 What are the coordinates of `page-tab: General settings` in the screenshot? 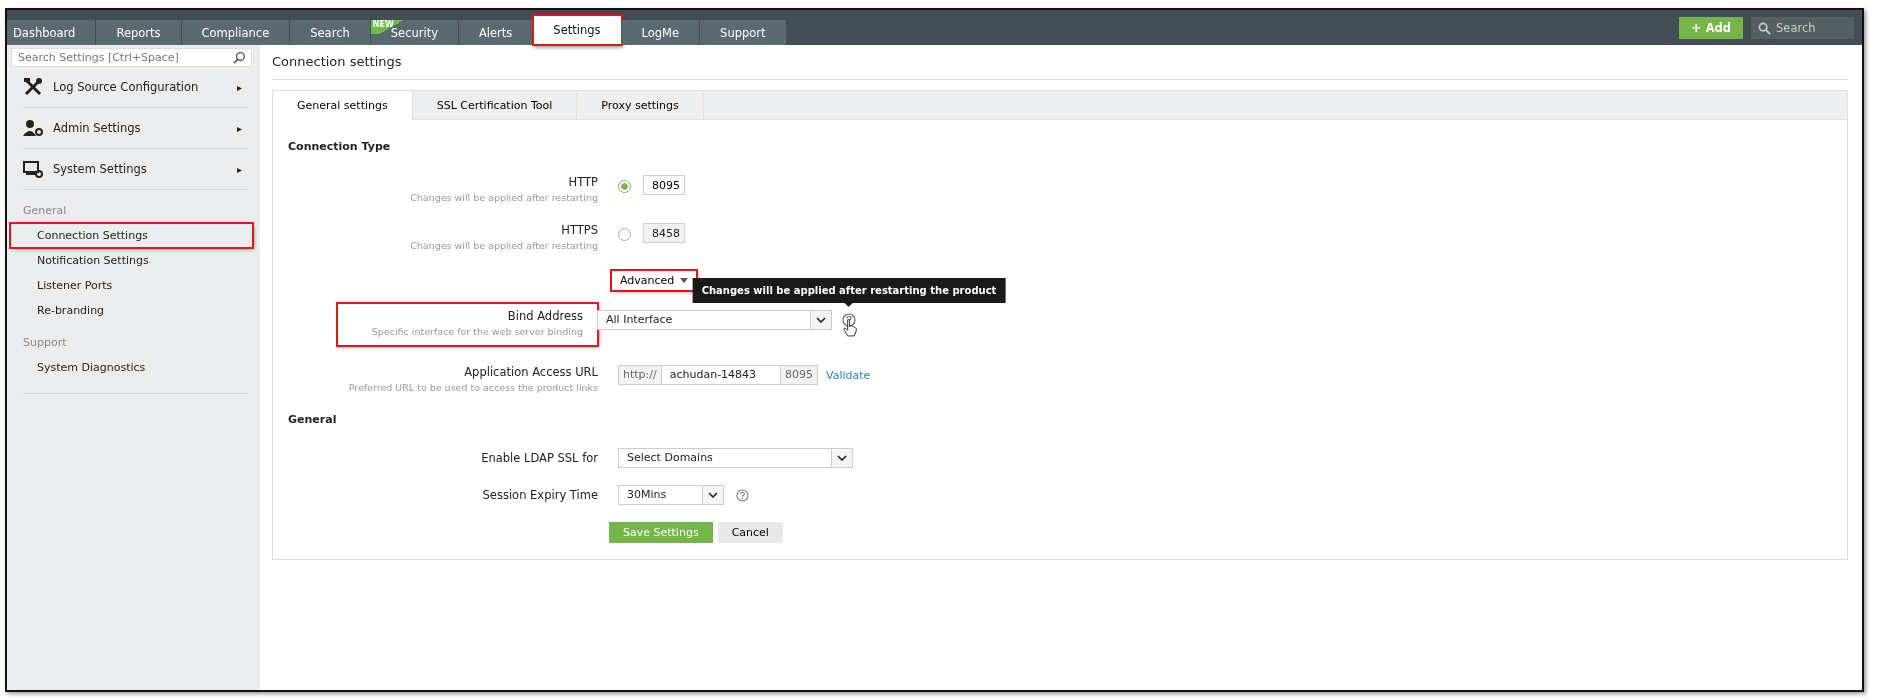 It's located at (343, 105).